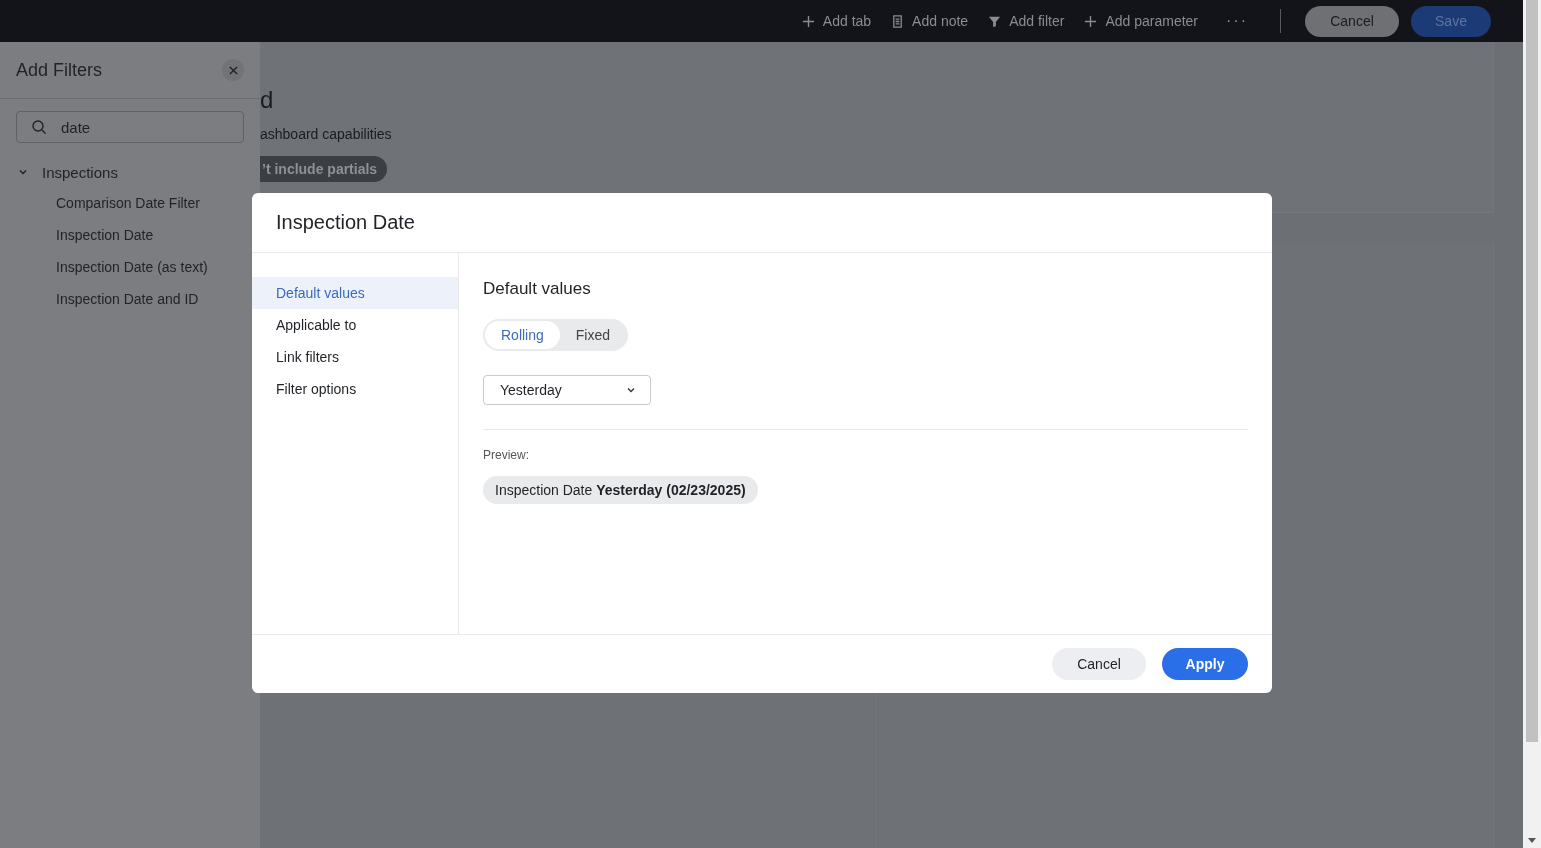  I want to click on dashboard-heading: d, so click(267, 100).